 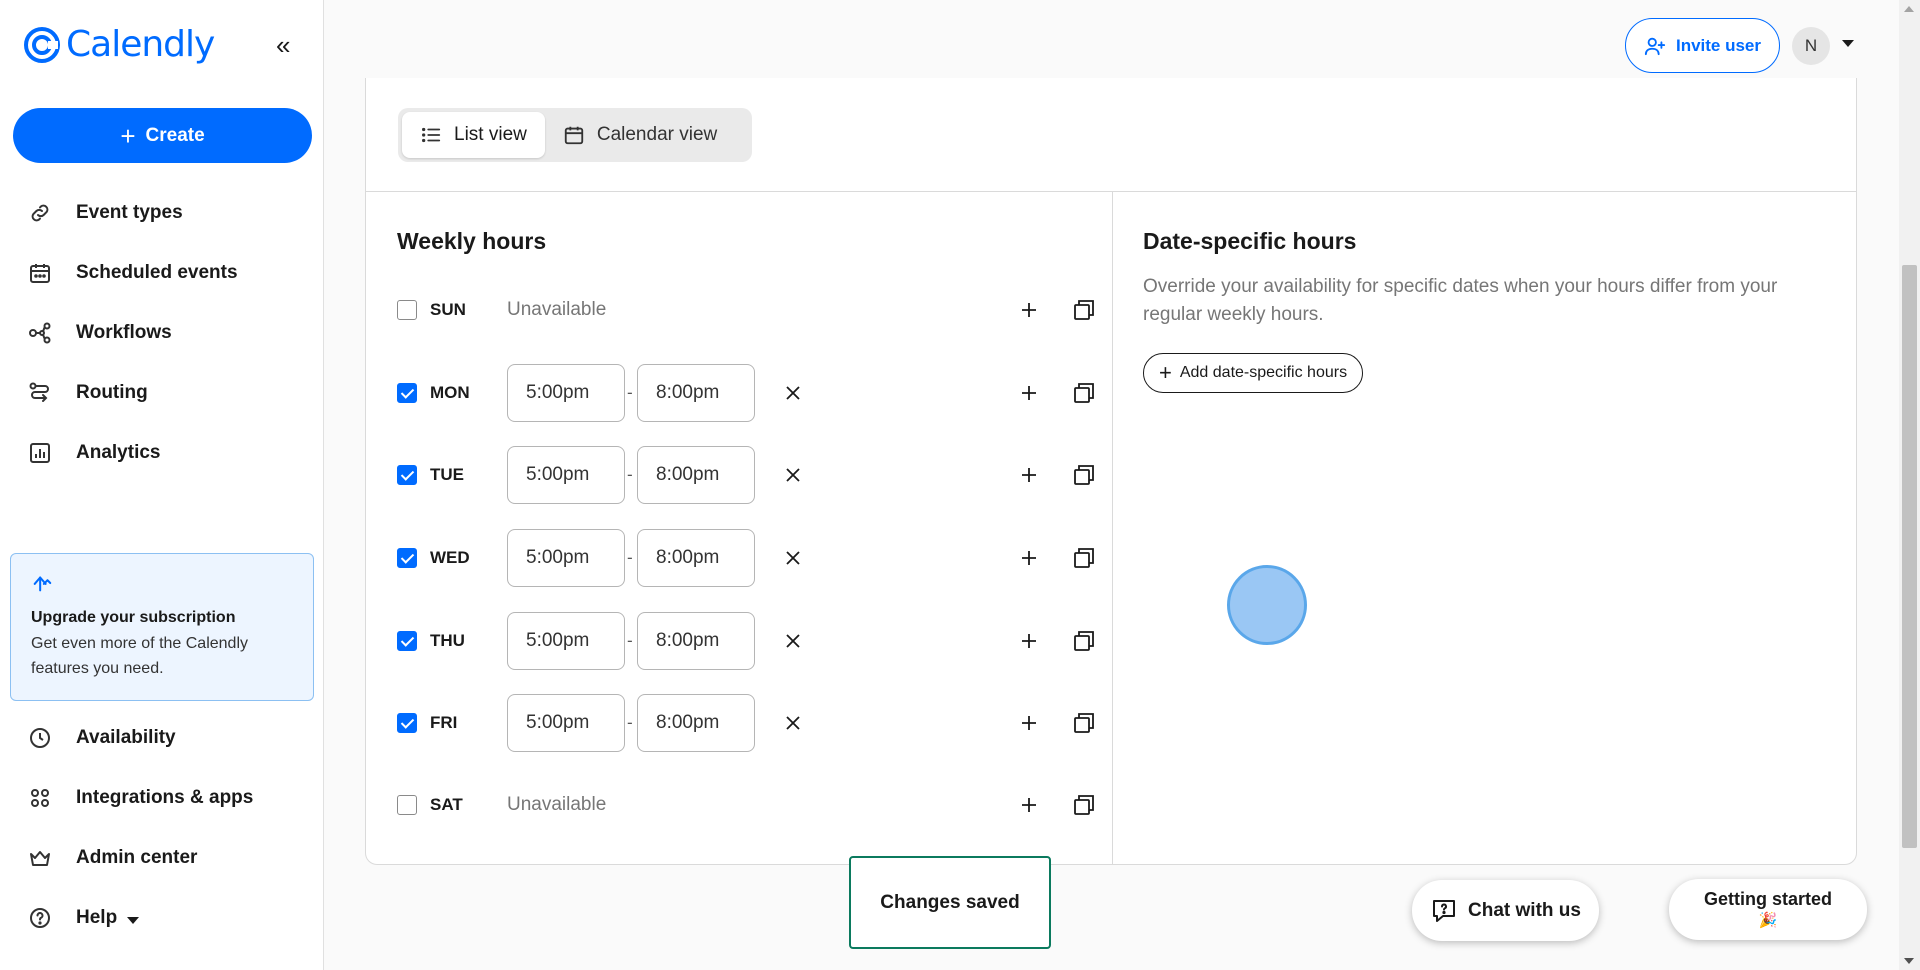 What do you see at coordinates (162, 333) in the screenshot?
I see `sidebar-item-workflows: Workflows` at bounding box center [162, 333].